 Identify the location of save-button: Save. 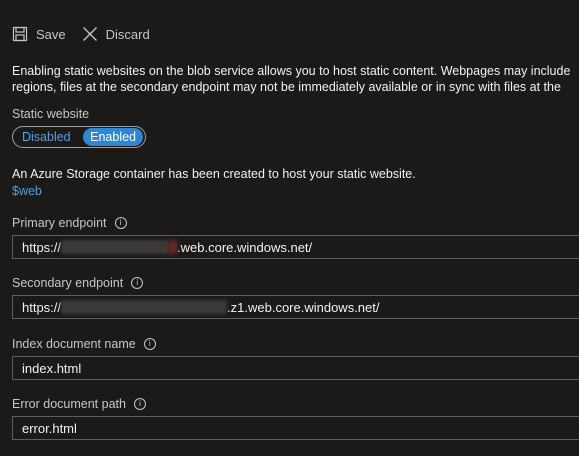
(39, 34).